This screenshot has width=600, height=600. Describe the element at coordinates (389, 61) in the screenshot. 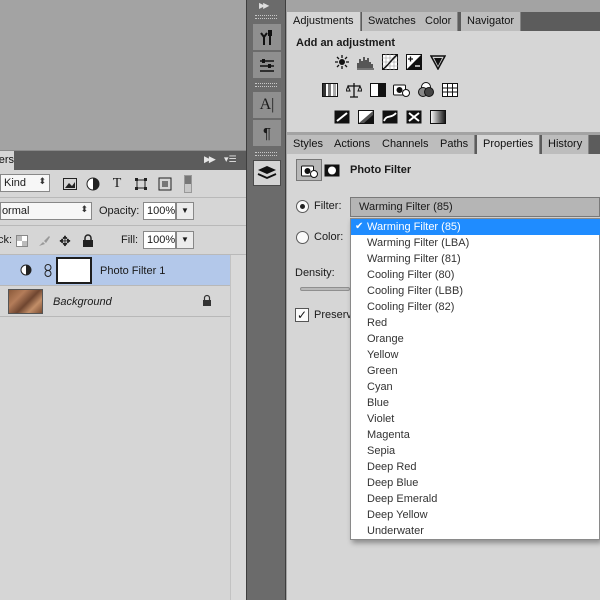

I see `curves-icon` at that location.